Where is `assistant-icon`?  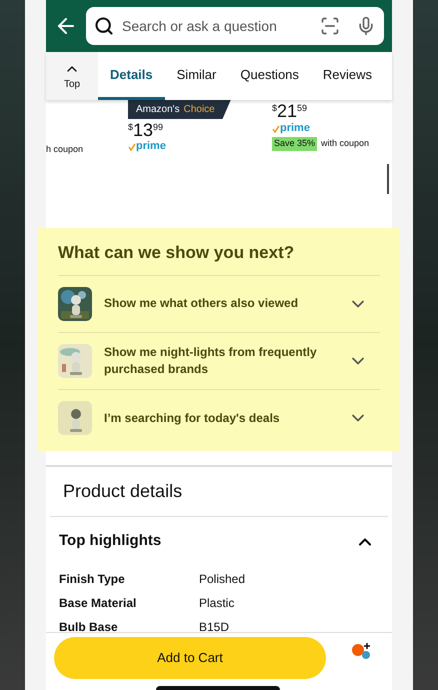
assistant-icon is located at coordinates (361, 651).